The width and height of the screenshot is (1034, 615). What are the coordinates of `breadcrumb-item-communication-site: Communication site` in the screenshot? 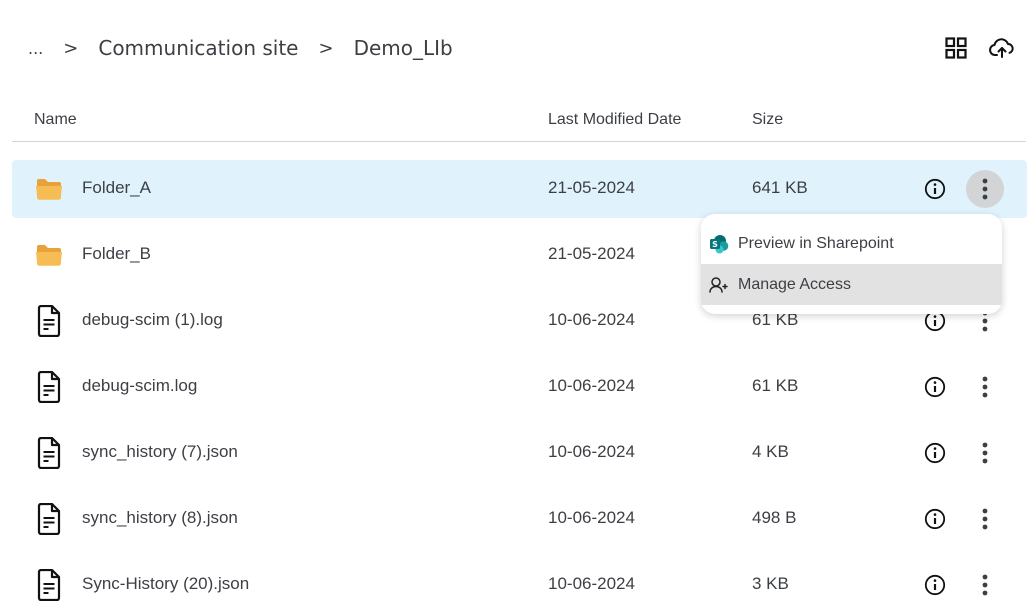 It's located at (198, 48).